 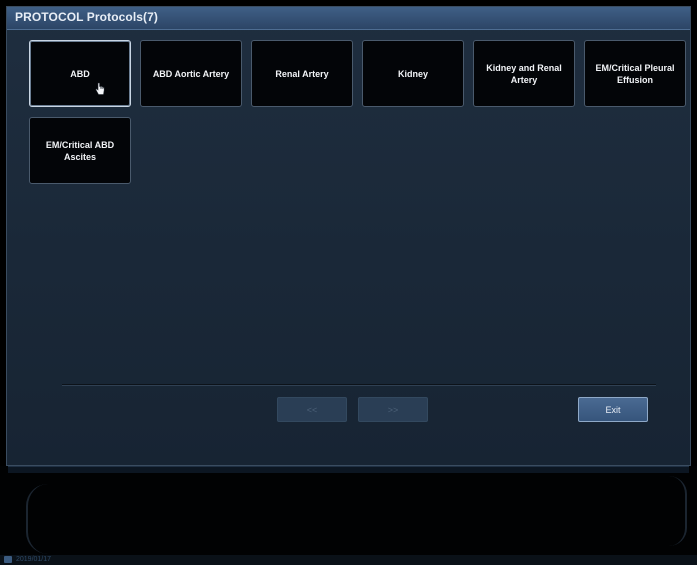 What do you see at coordinates (37, 519) in the screenshot?
I see `left-arc-decoration` at bounding box center [37, 519].